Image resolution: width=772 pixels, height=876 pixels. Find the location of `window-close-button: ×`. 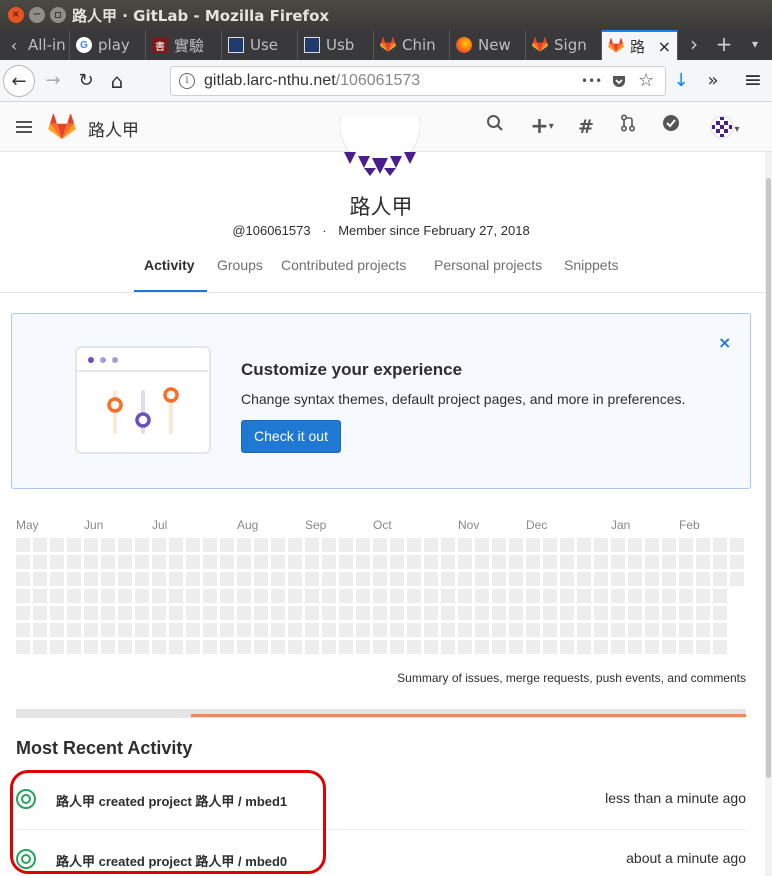

window-close-button: × is located at coordinates (16, 15).